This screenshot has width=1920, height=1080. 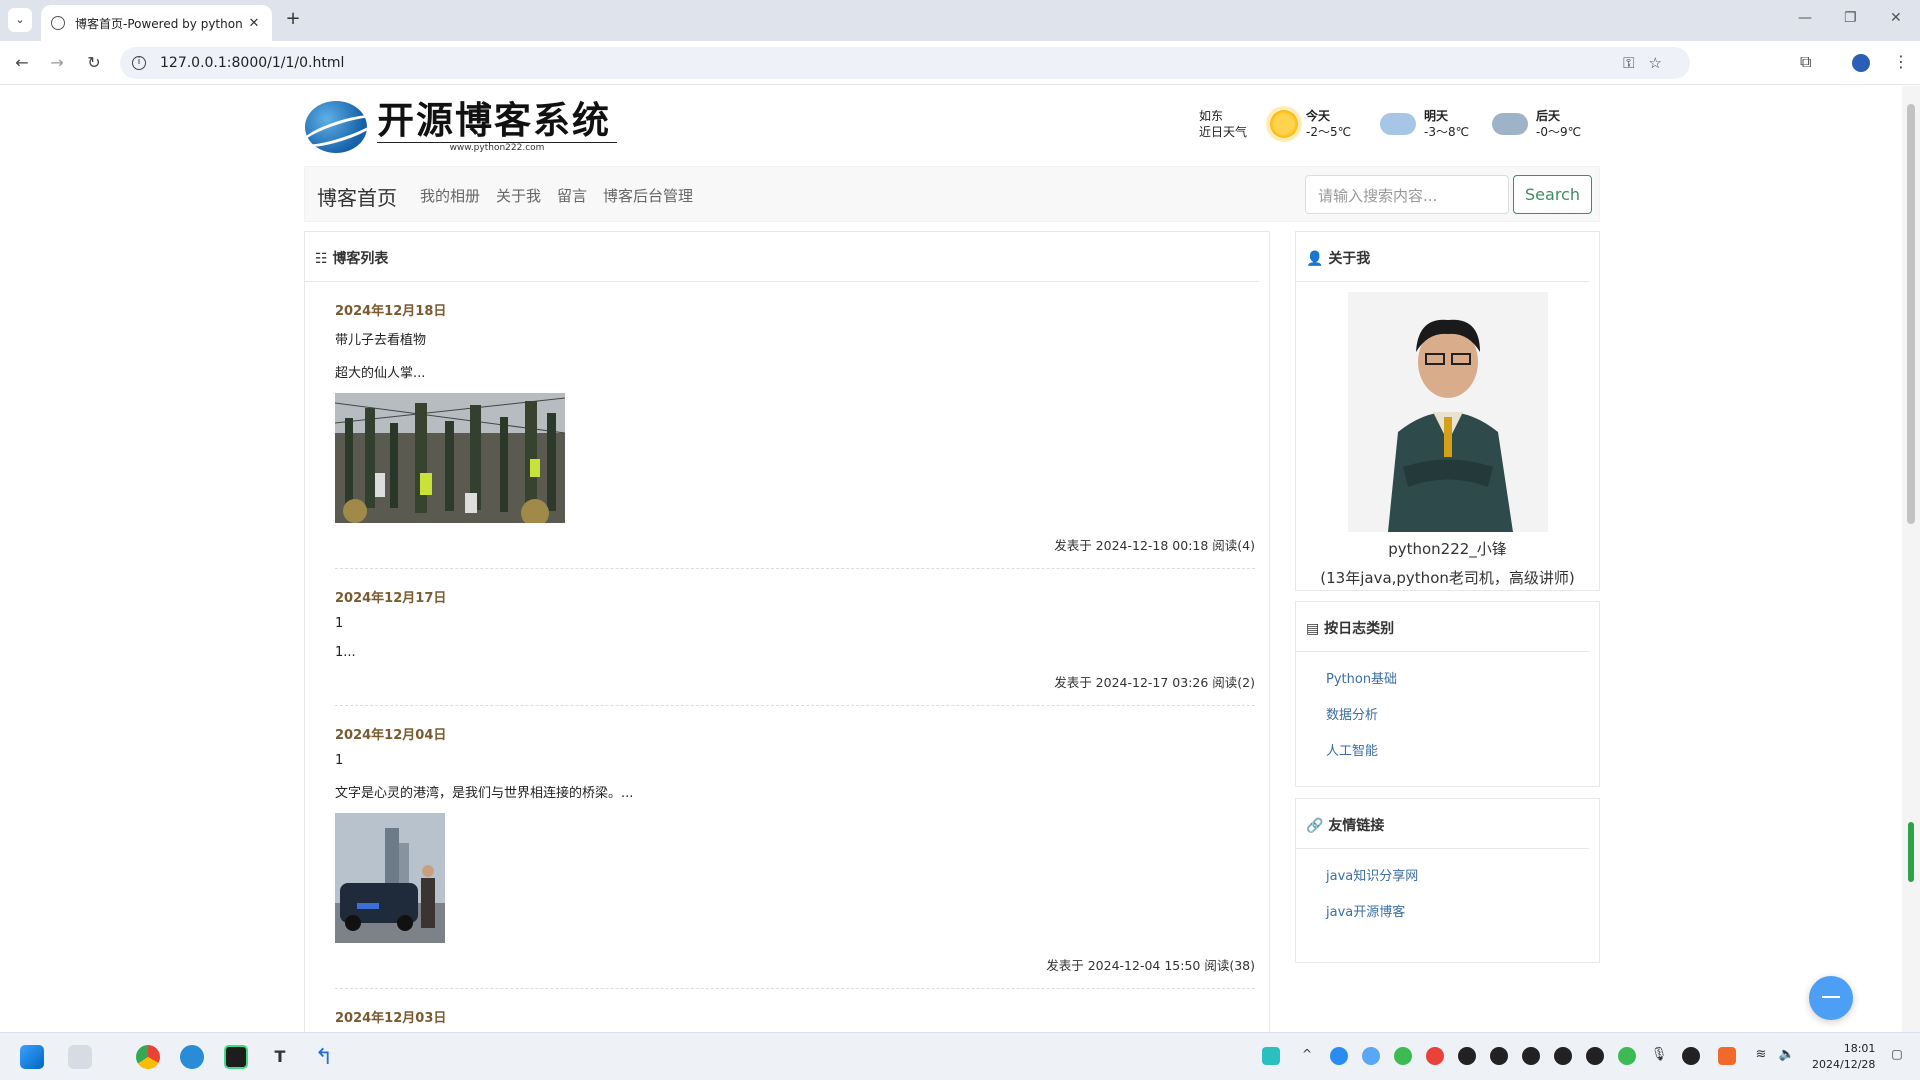 I want to click on password-key-icon: ⚿☆, so click(x=1649, y=63).